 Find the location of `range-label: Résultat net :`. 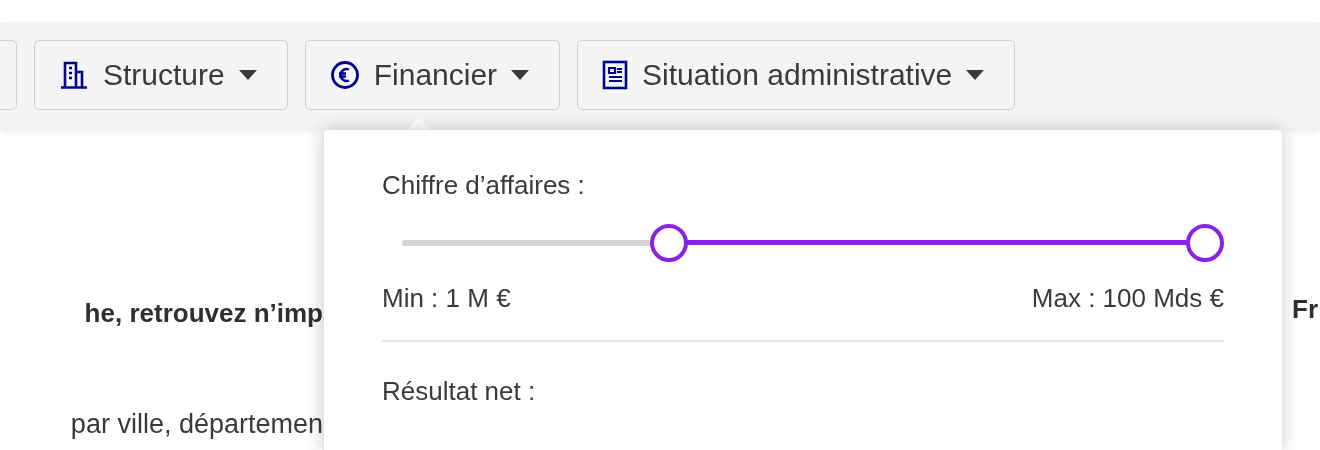

range-label: Résultat net : is located at coordinates (459, 391).